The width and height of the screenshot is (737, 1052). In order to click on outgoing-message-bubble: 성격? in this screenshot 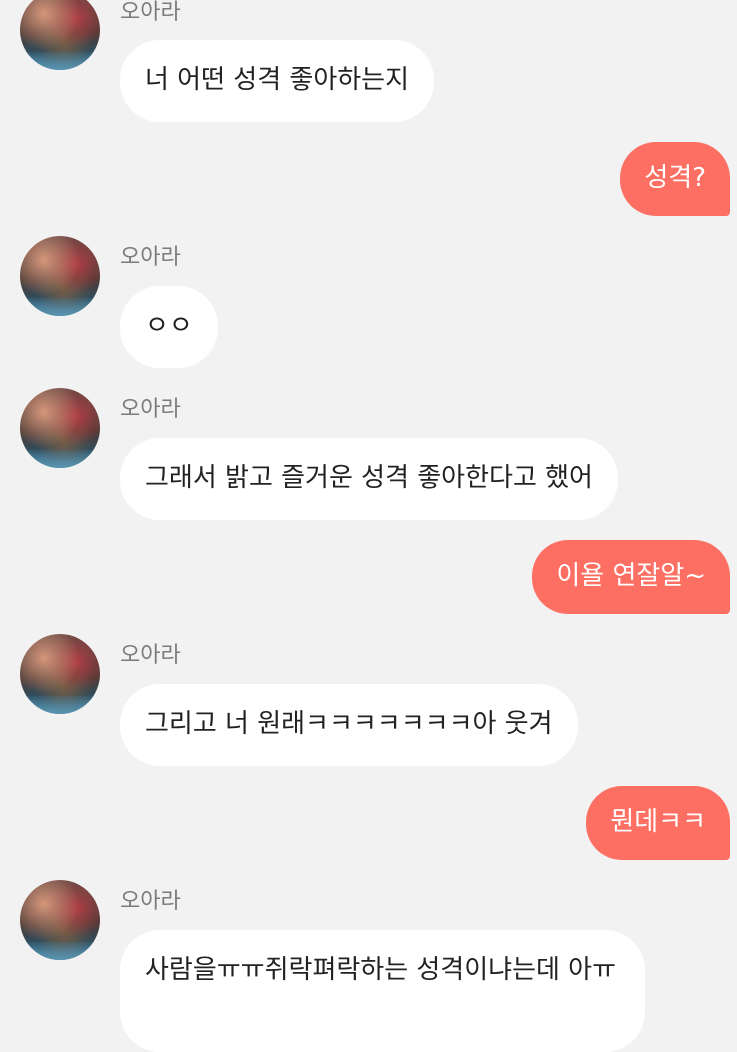, I will do `click(675, 179)`.